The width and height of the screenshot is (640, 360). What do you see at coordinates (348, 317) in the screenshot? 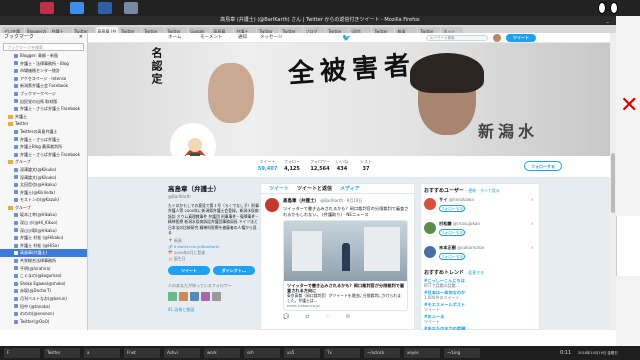
I see `dm-icon: ✉` at bounding box center [348, 317].